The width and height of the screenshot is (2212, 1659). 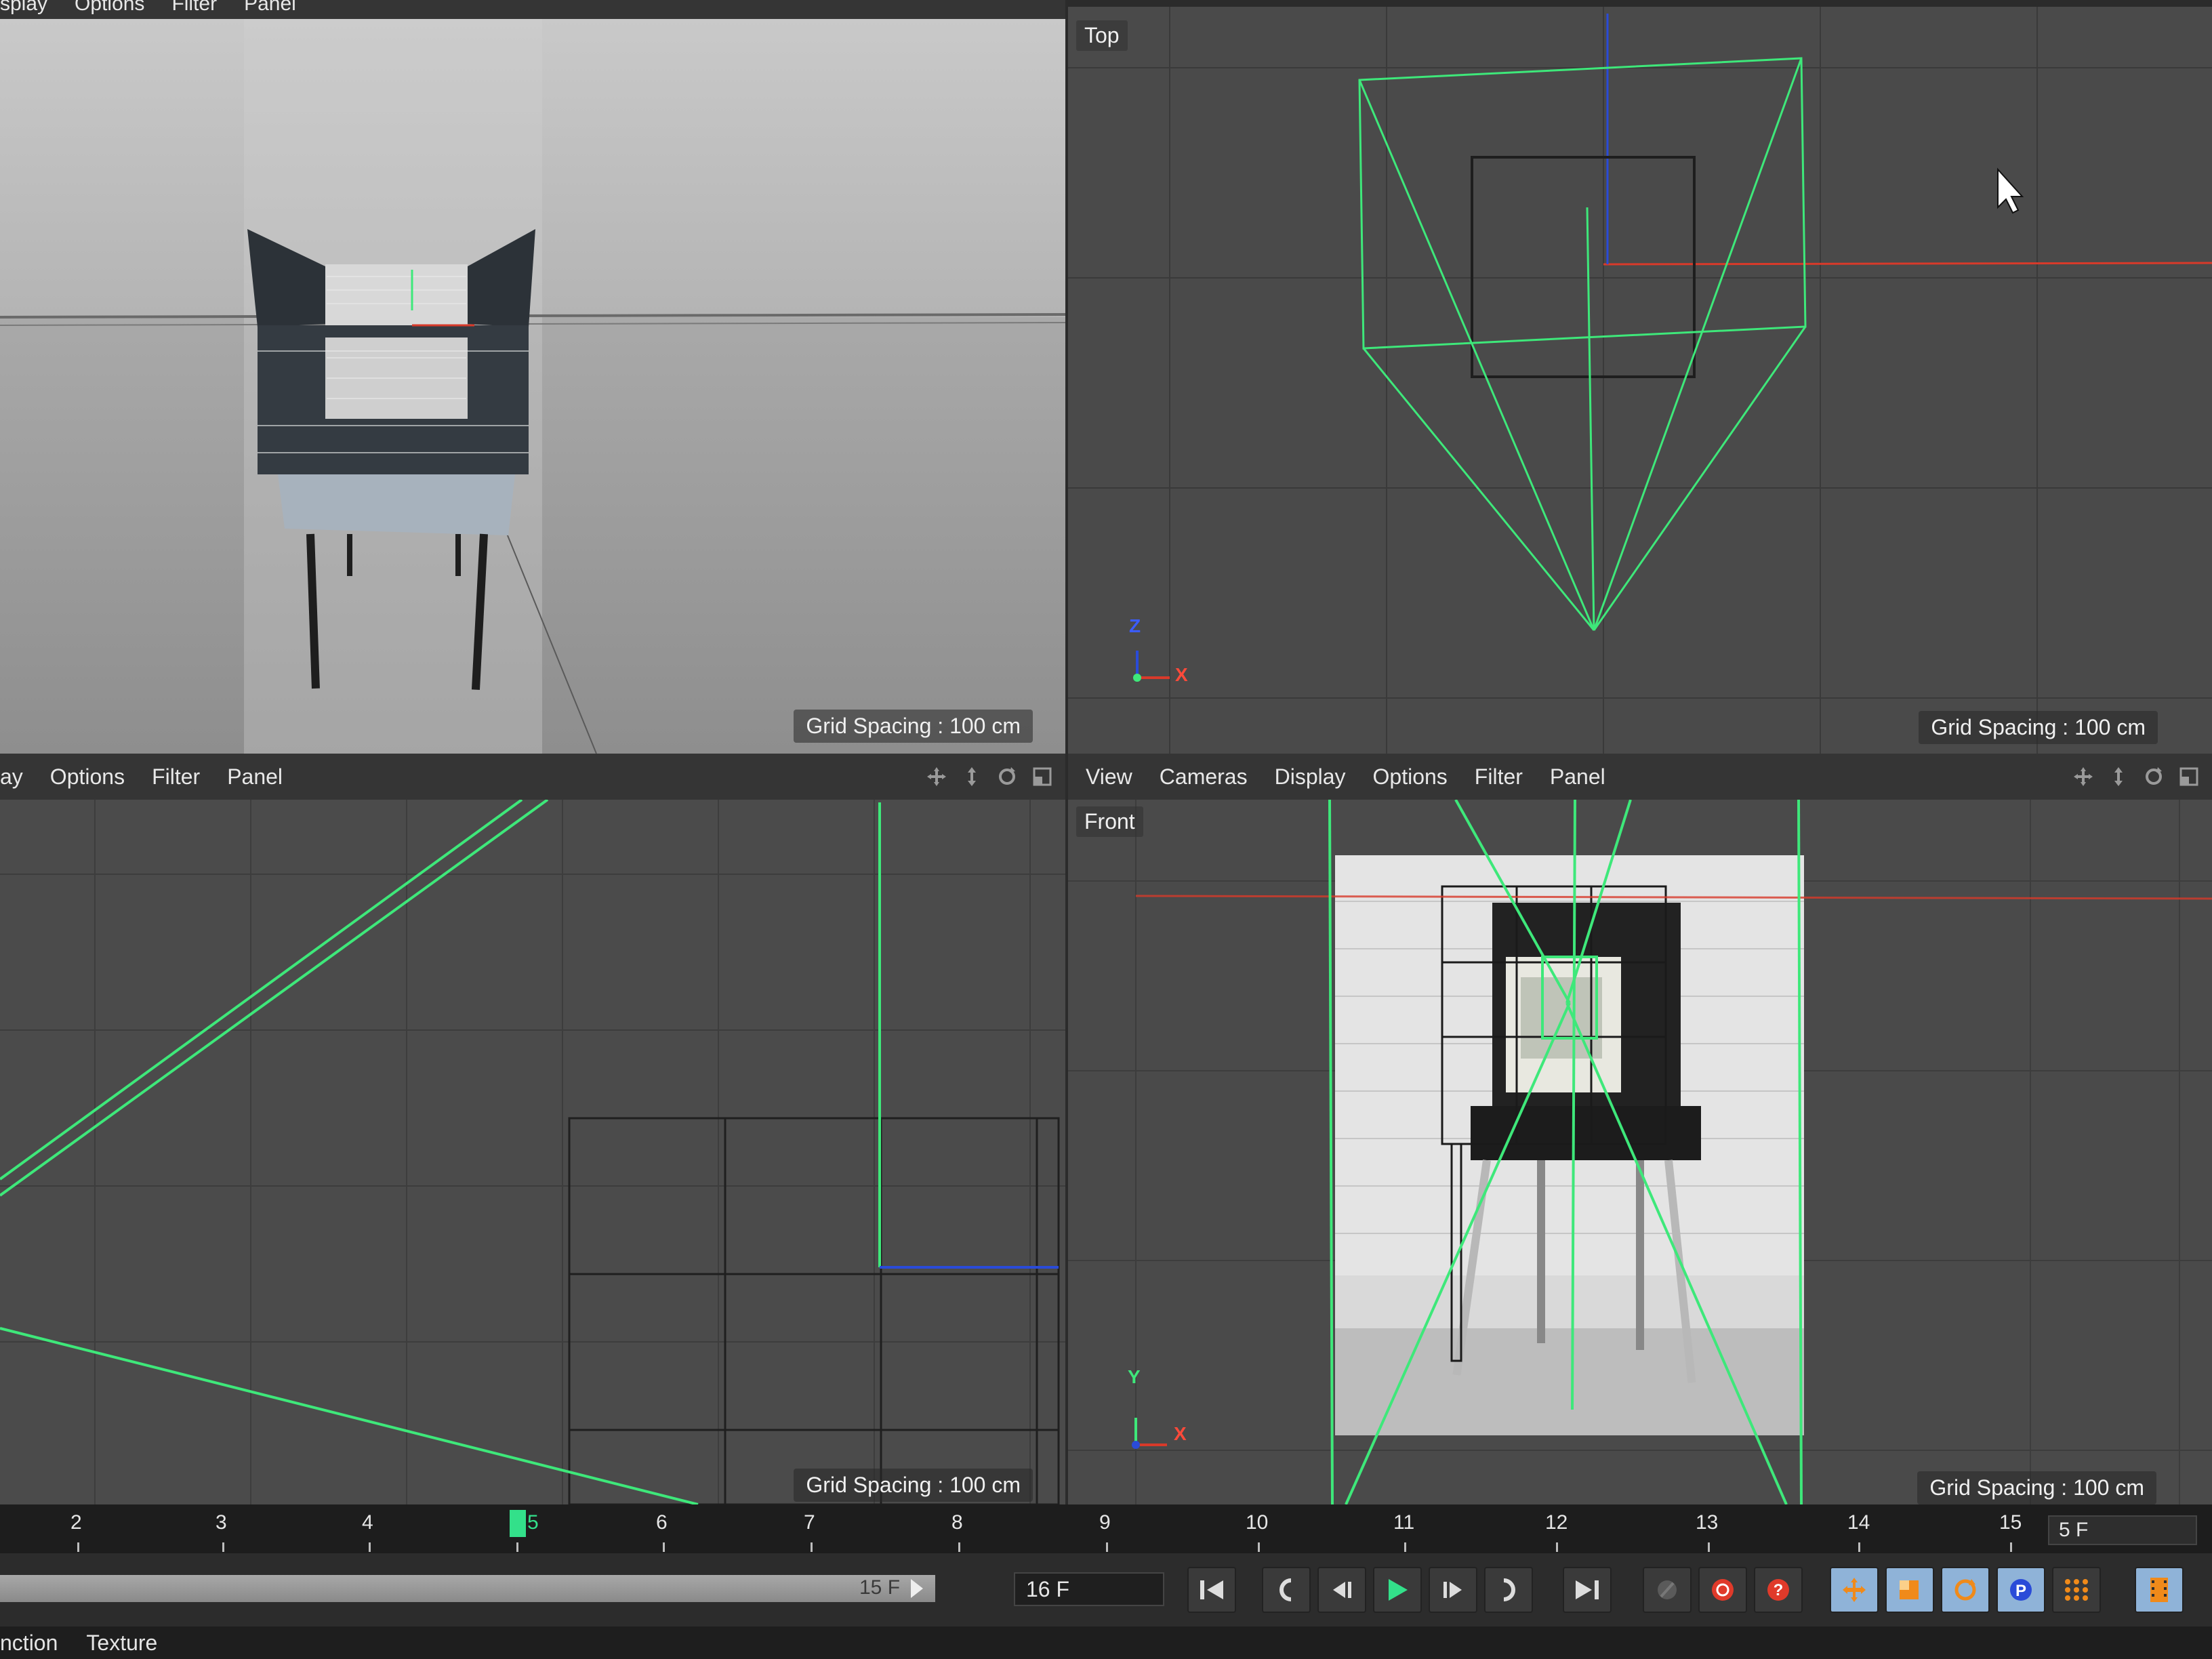 I want to click on key-parameter-button: P, so click(x=2021, y=1590).